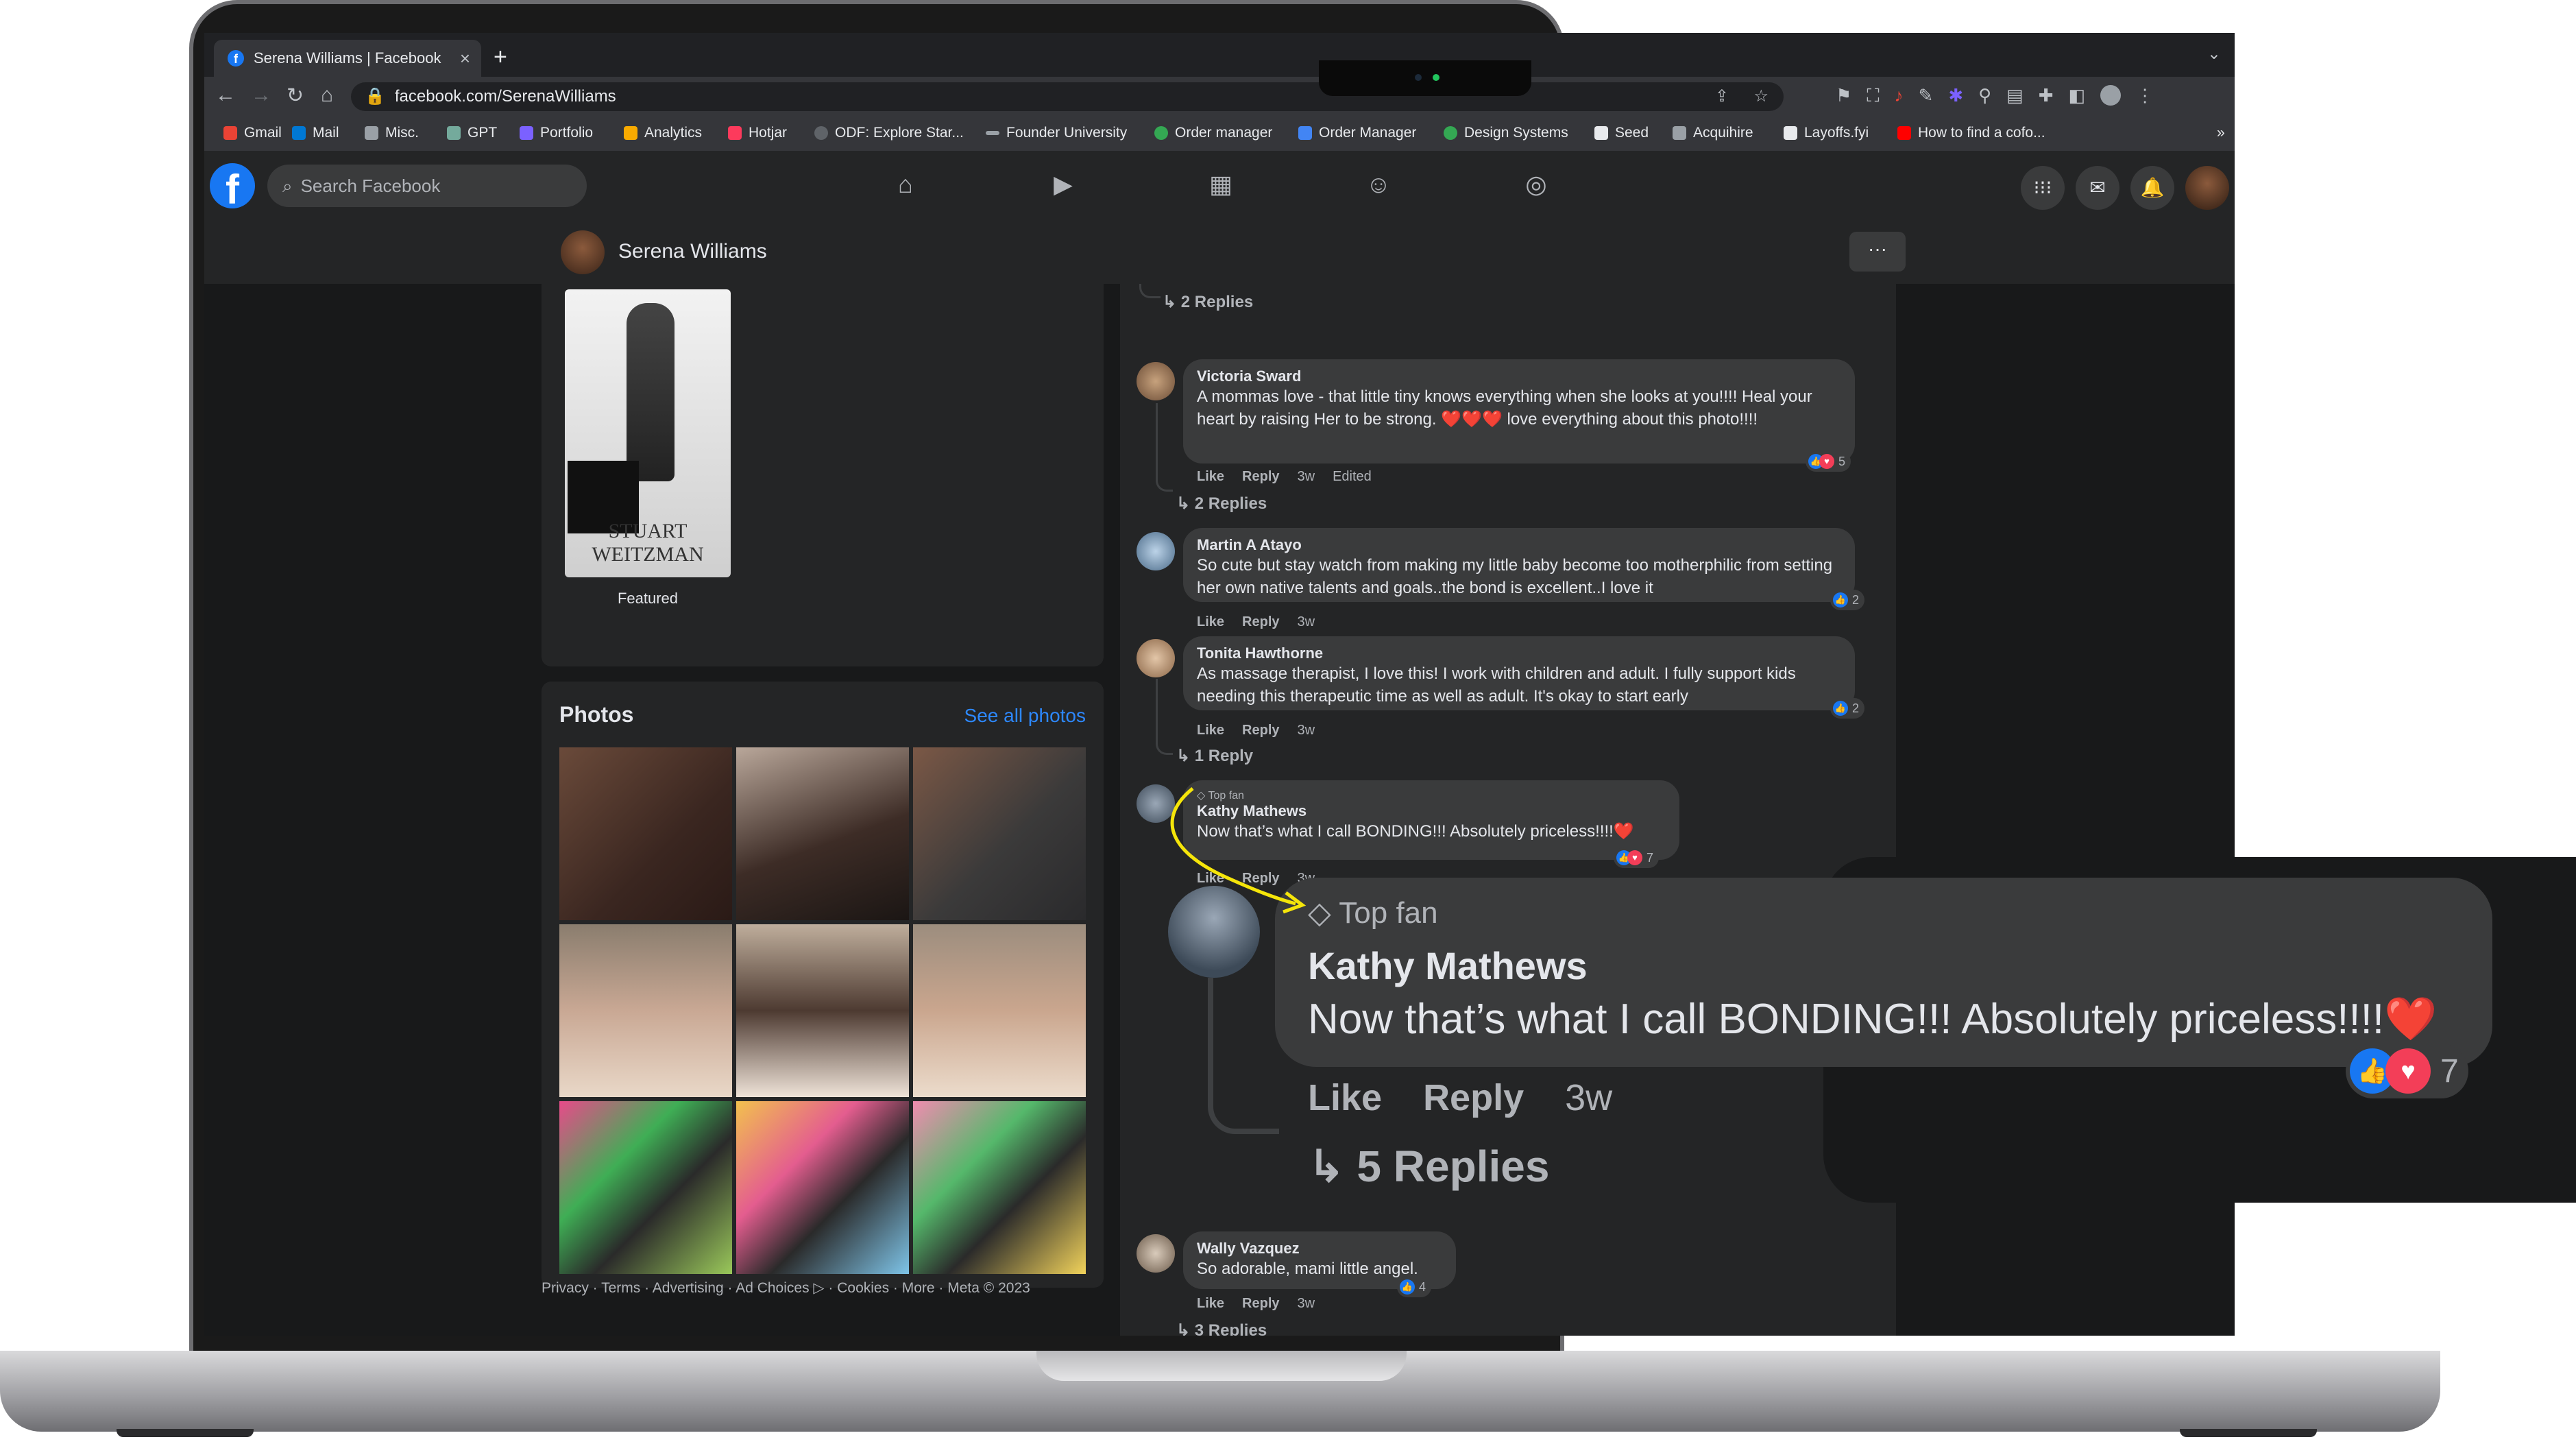  What do you see at coordinates (1025, 716) in the screenshot?
I see `see-all-photos-link: See all photos` at bounding box center [1025, 716].